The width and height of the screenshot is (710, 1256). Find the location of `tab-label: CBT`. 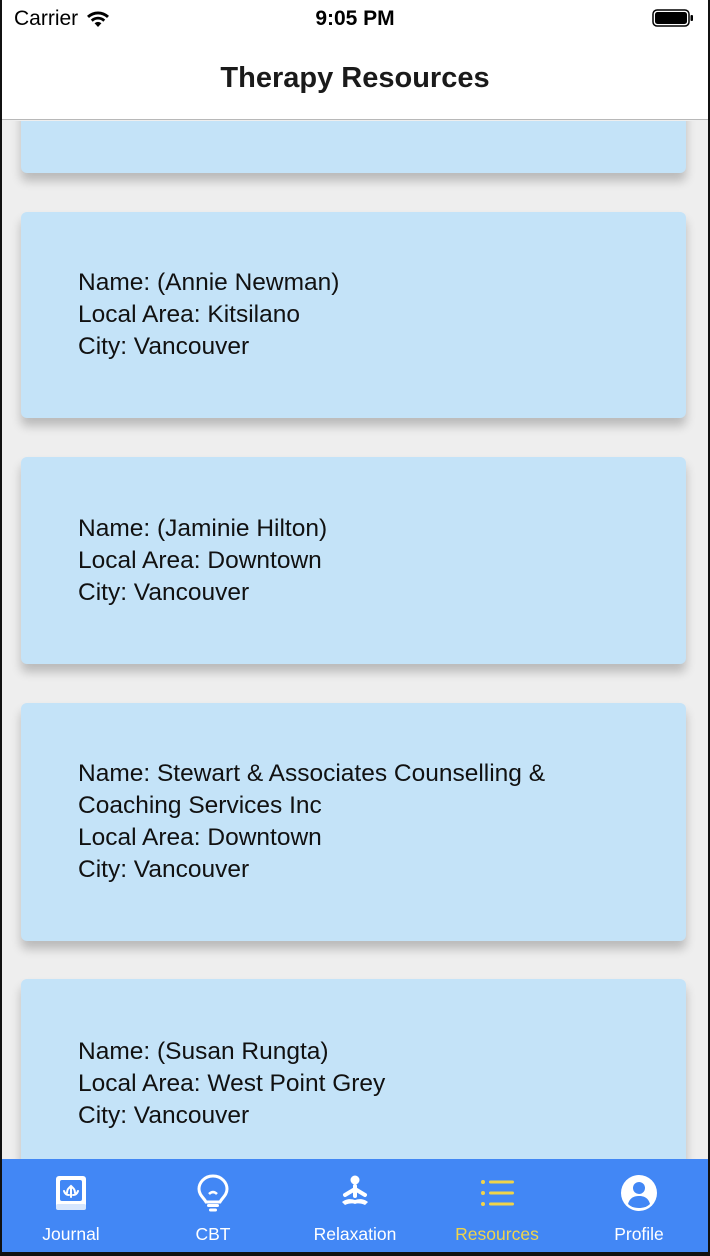

tab-label: CBT is located at coordinates (213, 1234).